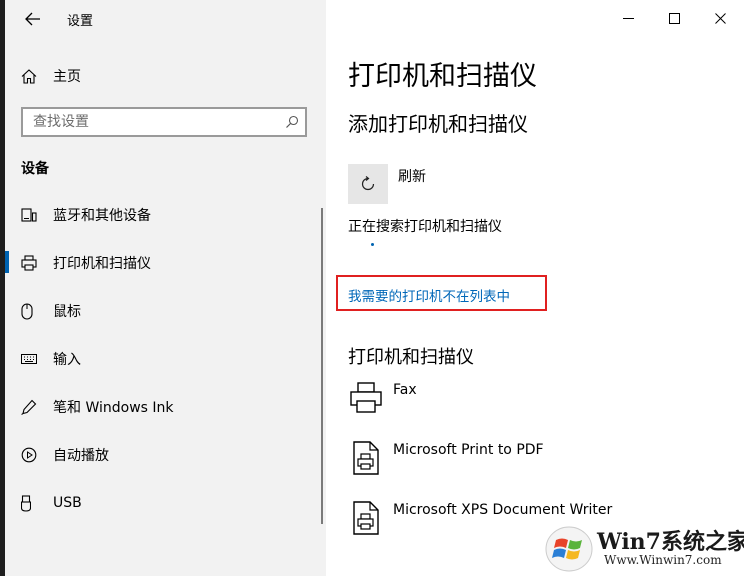  I want to click on close-button, so click(720, 18).